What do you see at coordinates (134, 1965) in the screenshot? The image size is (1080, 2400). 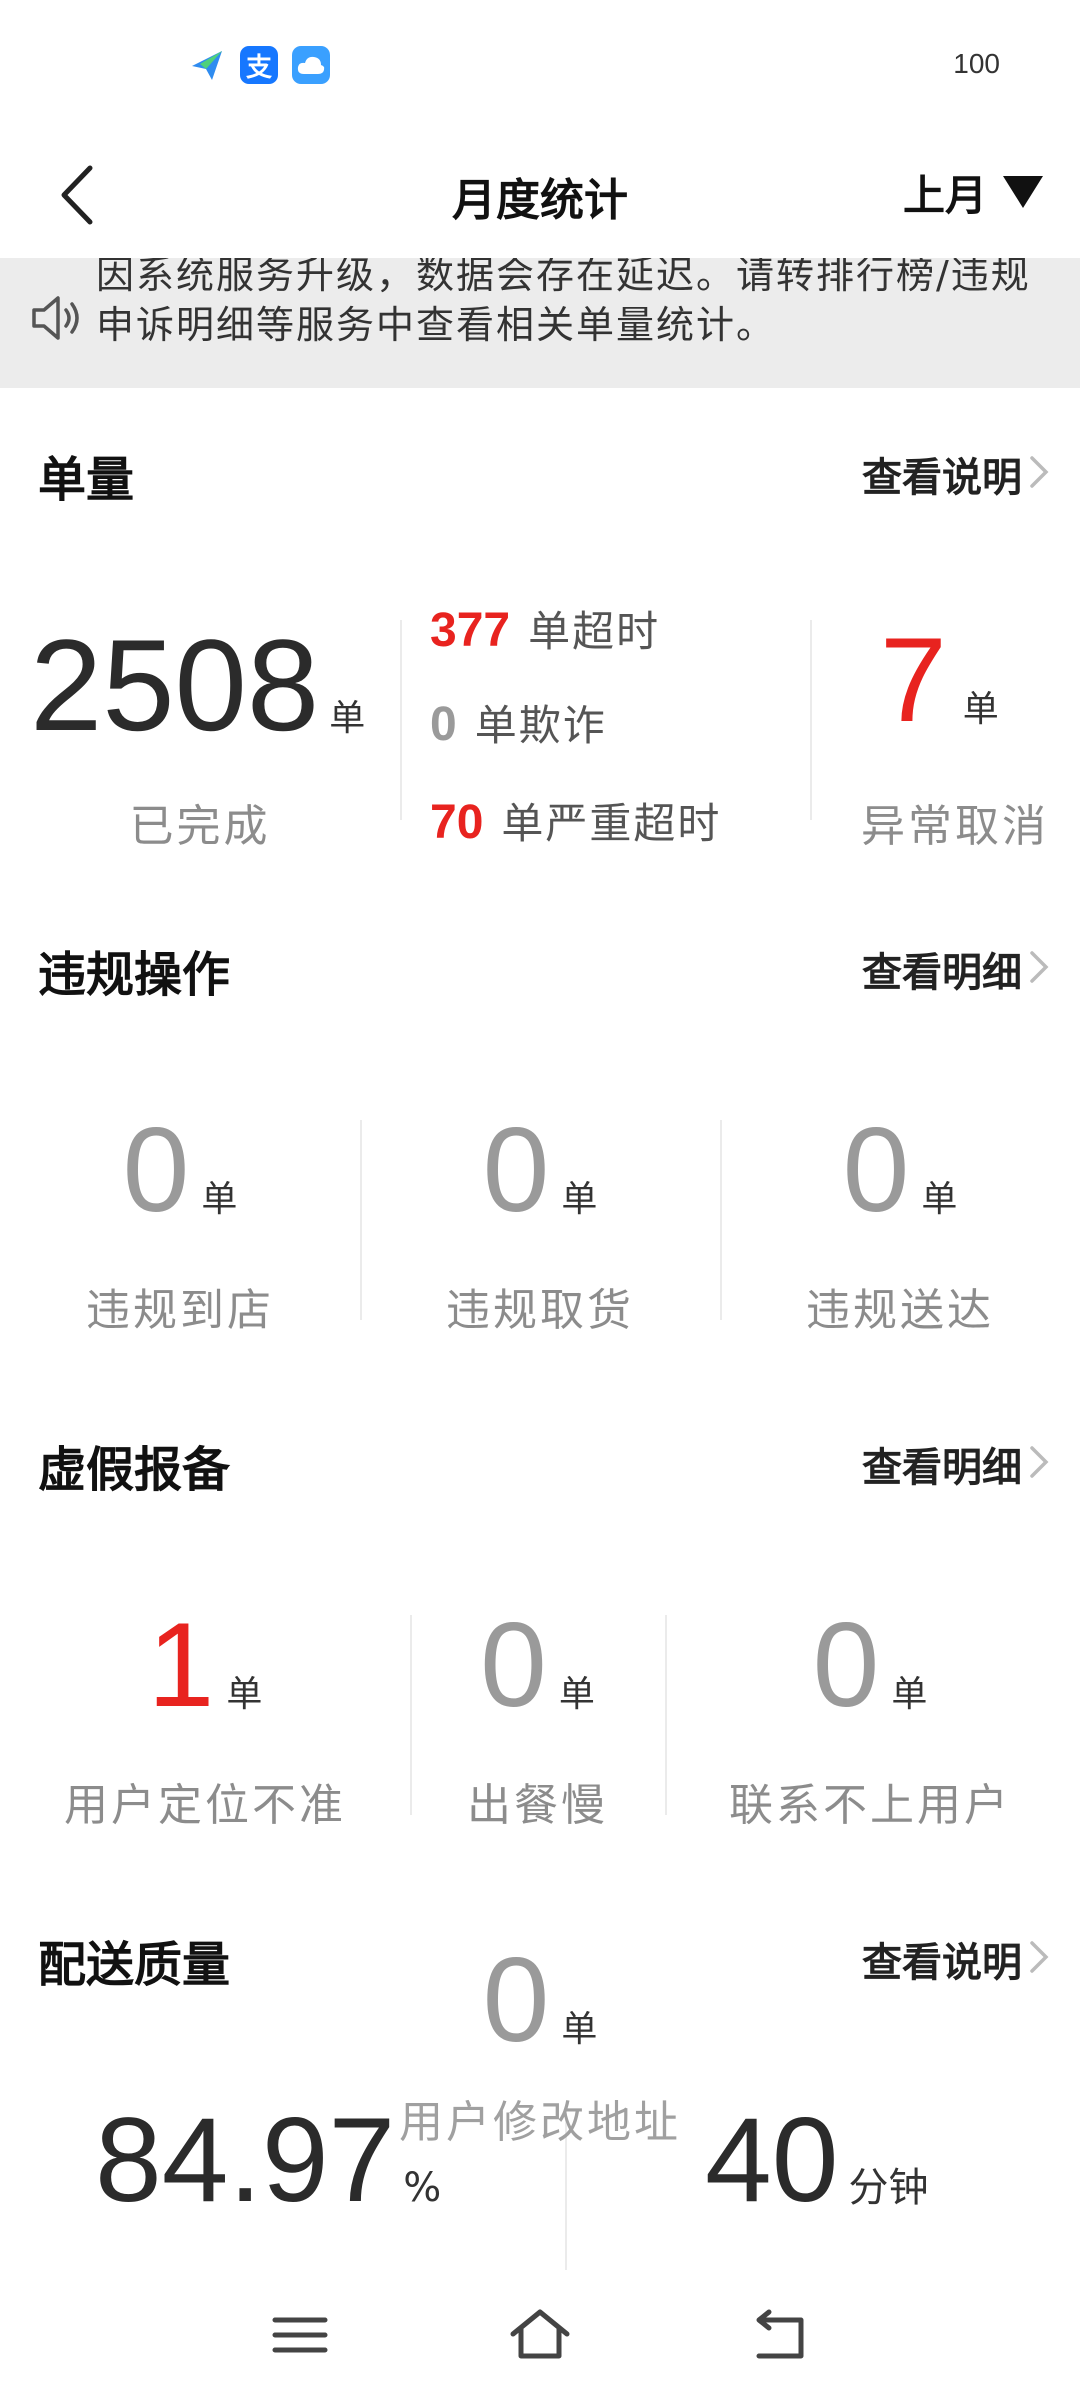 I see `quality-section-title: 配送质量` at bounding box center [134, 1965].